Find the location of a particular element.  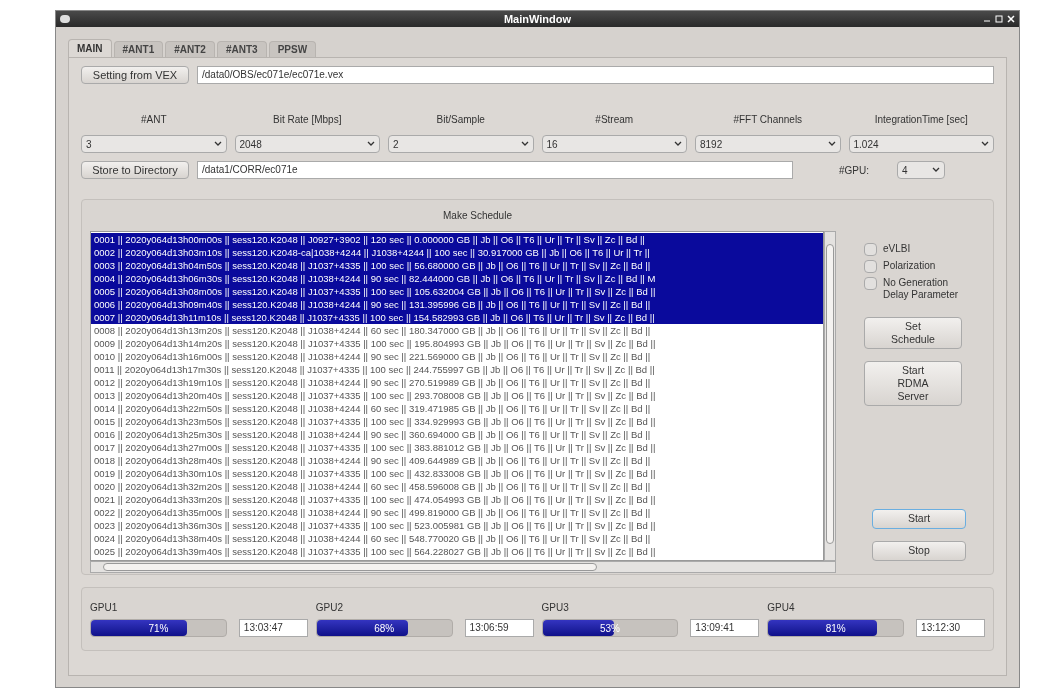

tab: #ANT1 is located at coordinates (138, 49).